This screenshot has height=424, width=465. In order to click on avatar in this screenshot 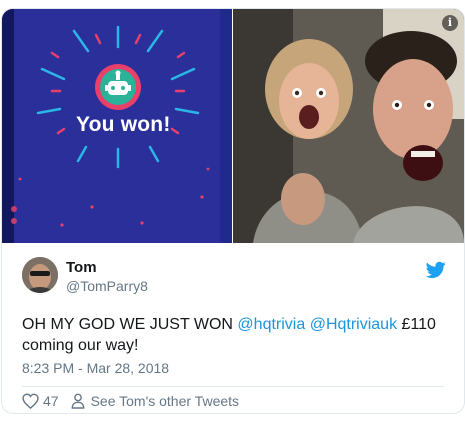, I will do `click(40, 275)`.